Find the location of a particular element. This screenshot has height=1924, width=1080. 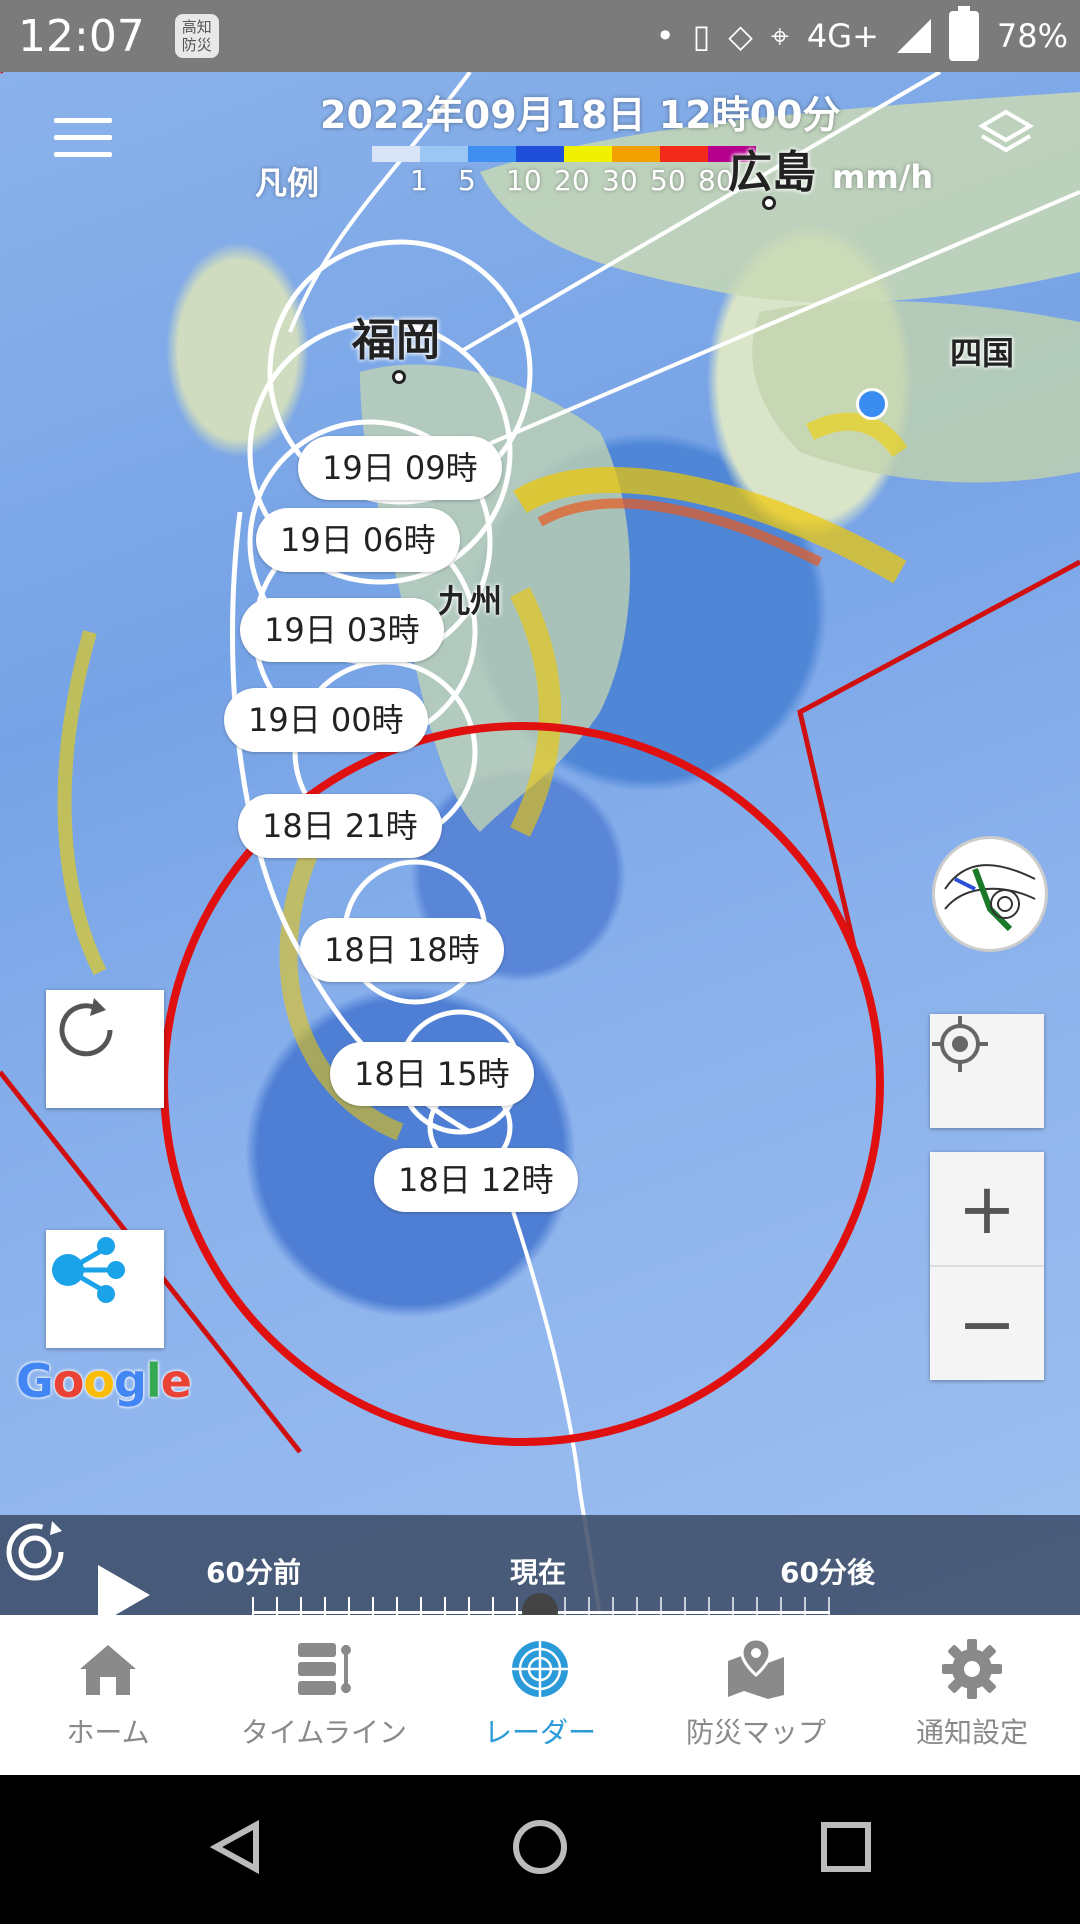

sim-icon: ▯ is located at coordinates (701, 36).